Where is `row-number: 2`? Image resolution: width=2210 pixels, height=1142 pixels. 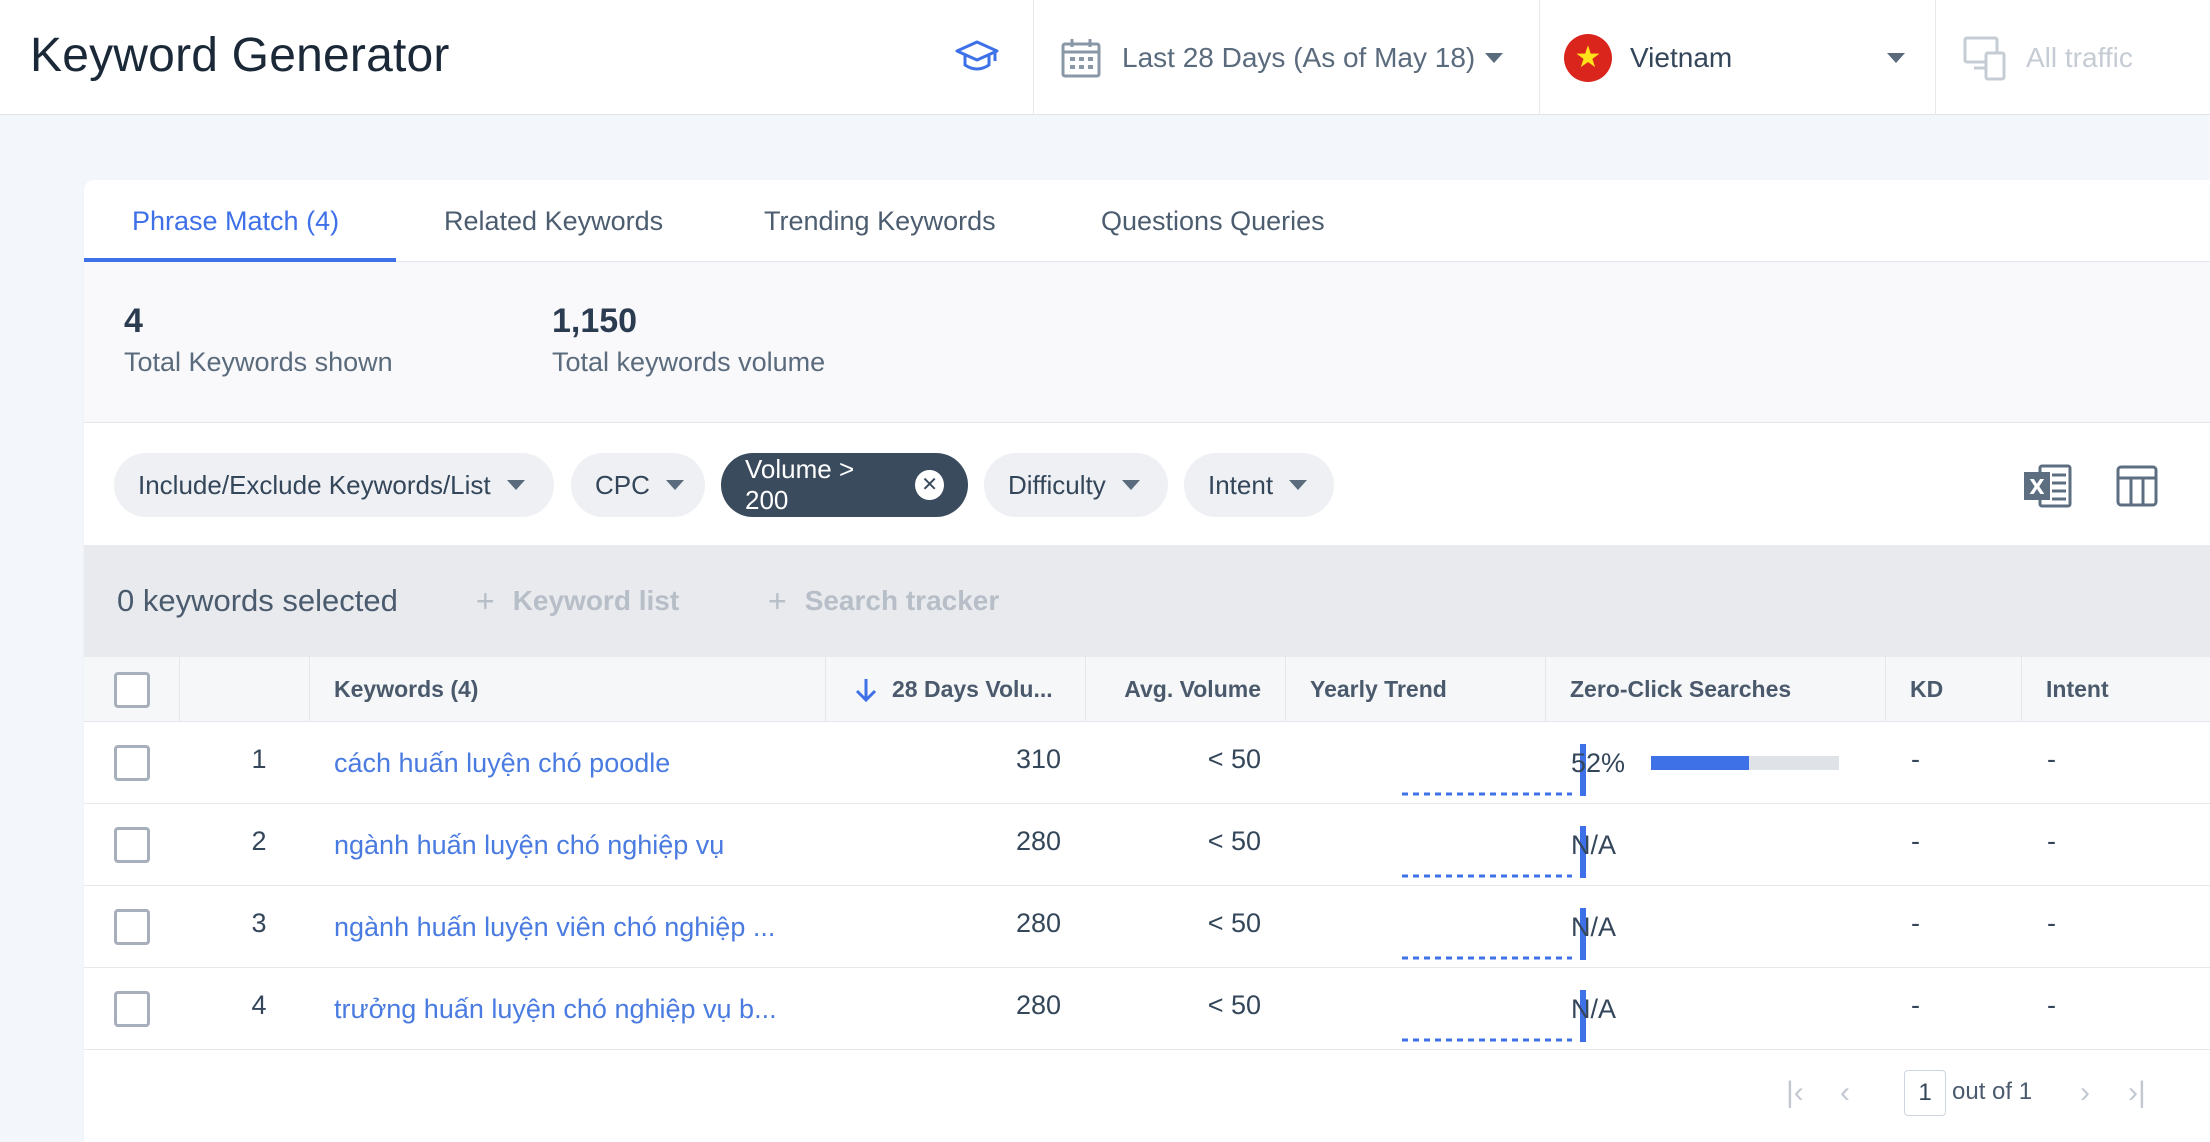 row-number: 2 is located at coordinates (259, 841).